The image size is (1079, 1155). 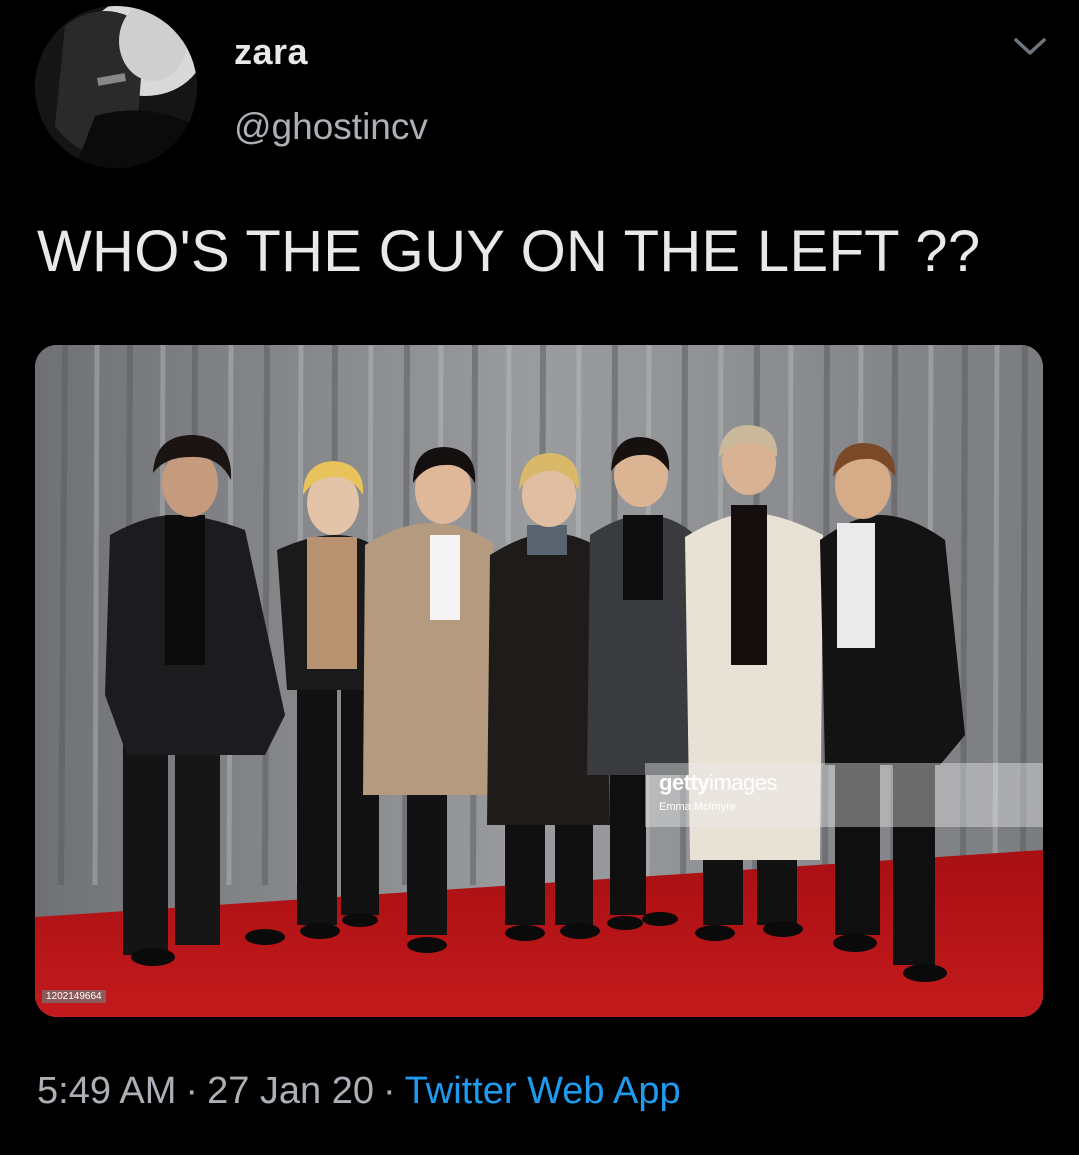 What do you see at coordinates (543, 1091) in the screenshot?
I see `tweet-source-link: Twitter Web App` at bounding box center [543, 1091].